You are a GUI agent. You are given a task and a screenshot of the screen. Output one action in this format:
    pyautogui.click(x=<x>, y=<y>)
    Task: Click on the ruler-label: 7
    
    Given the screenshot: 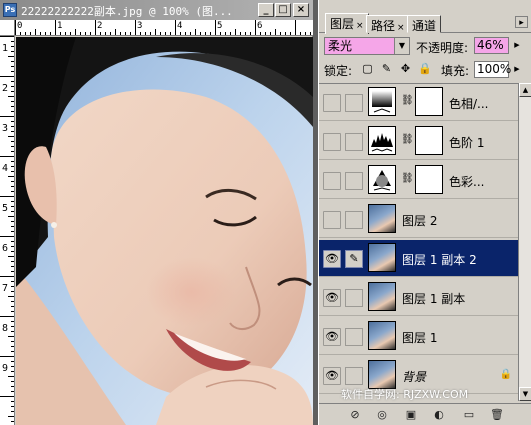 What is the action you would take?
    pyautogui.click(x=5, y=288)
    